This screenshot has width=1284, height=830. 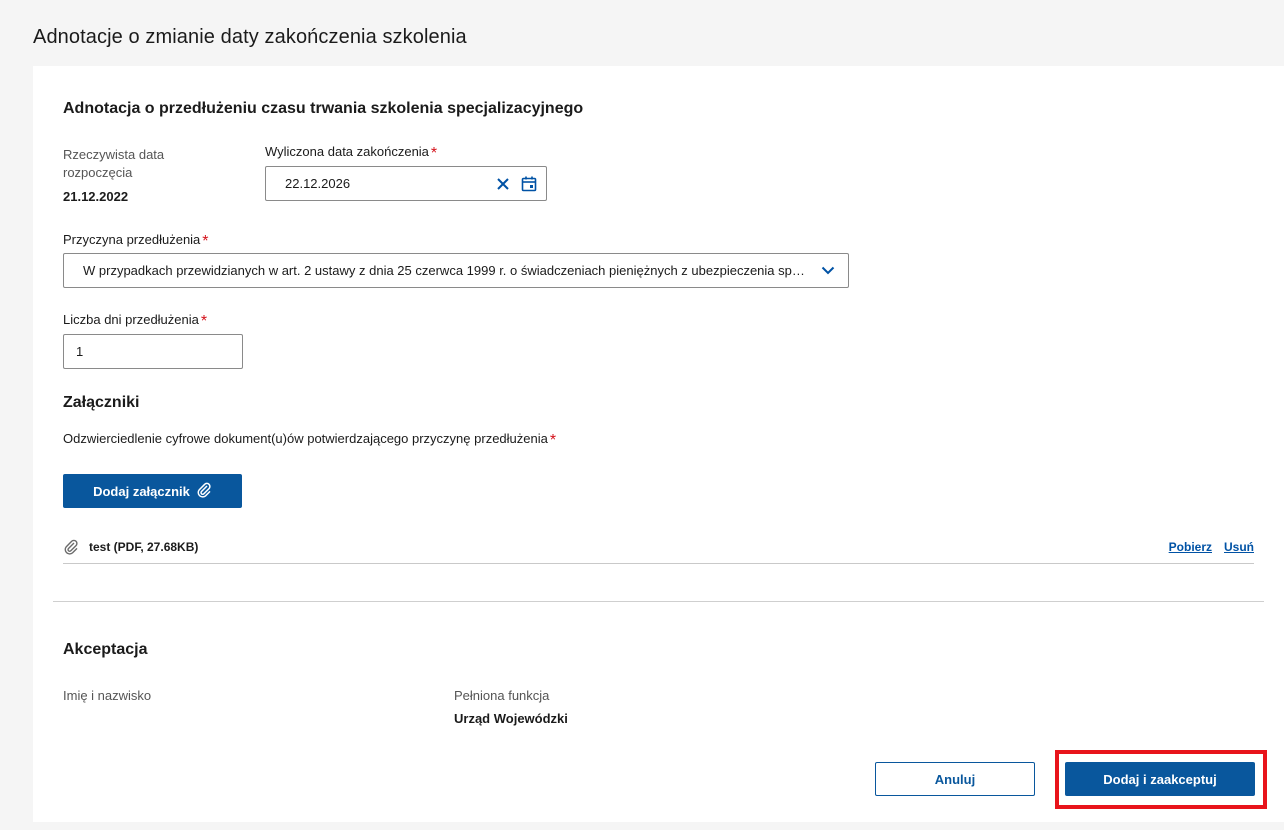 I want to click on acceptance-title: Akceptacja, so click(x=105, y=649).